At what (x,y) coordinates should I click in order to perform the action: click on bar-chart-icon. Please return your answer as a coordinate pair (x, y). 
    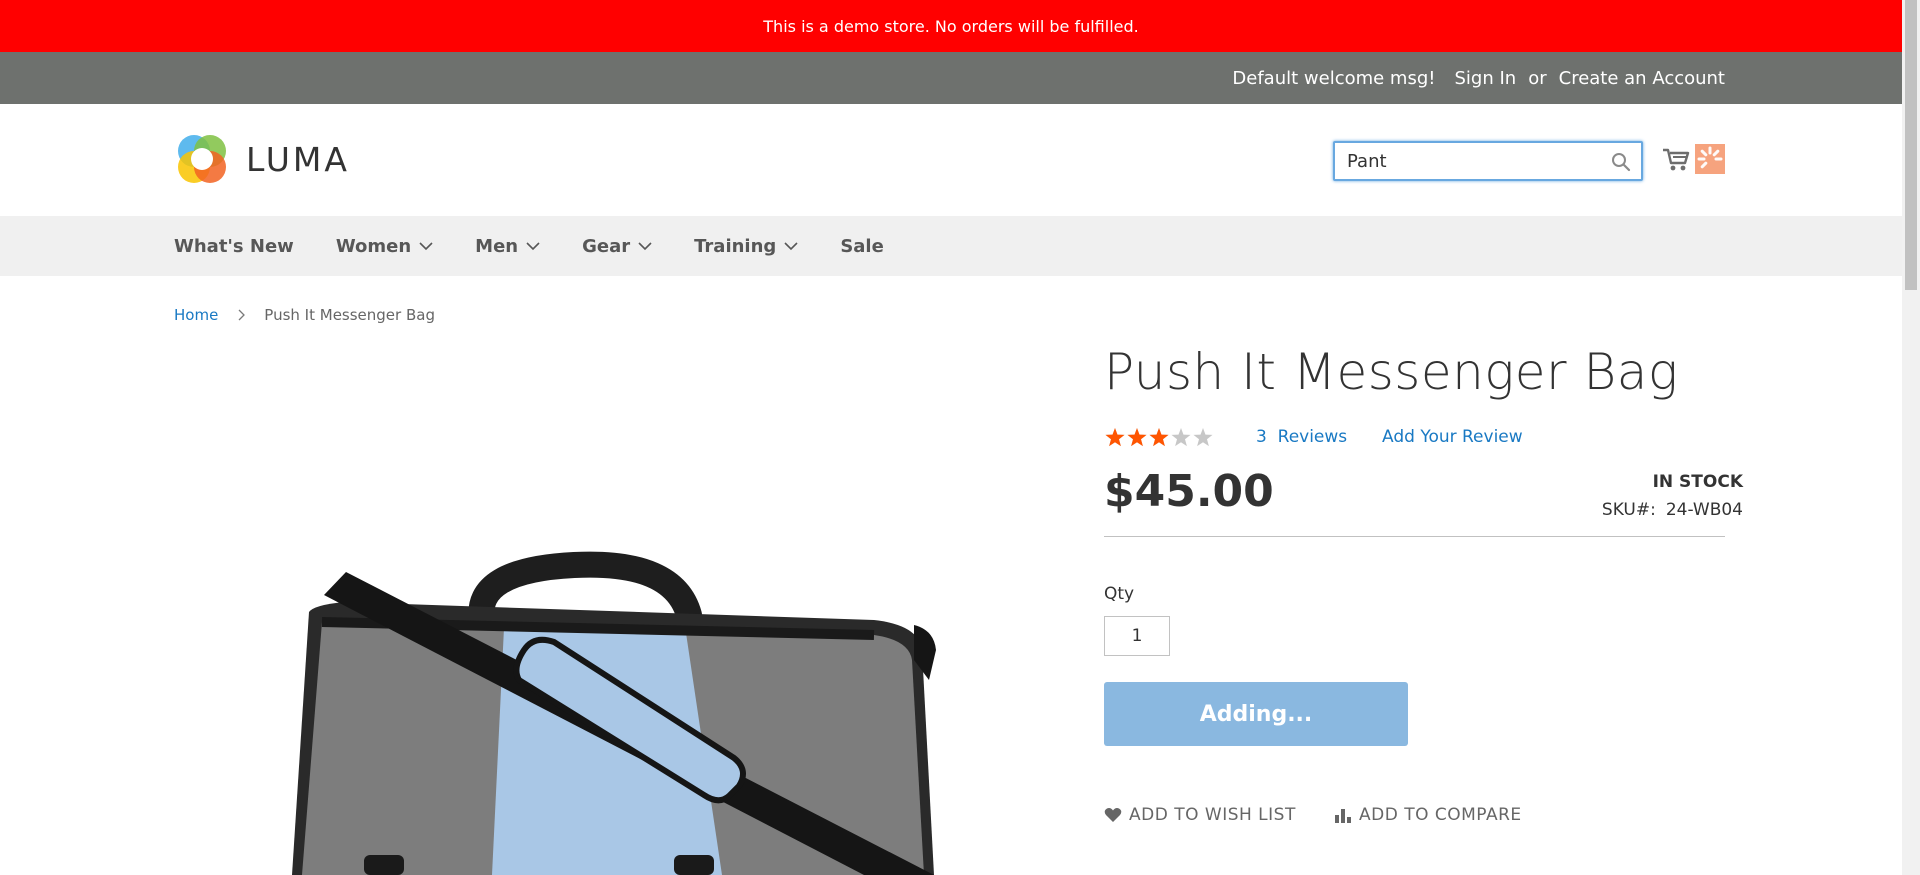
    Looking at the image, I should click on (1343, 816).